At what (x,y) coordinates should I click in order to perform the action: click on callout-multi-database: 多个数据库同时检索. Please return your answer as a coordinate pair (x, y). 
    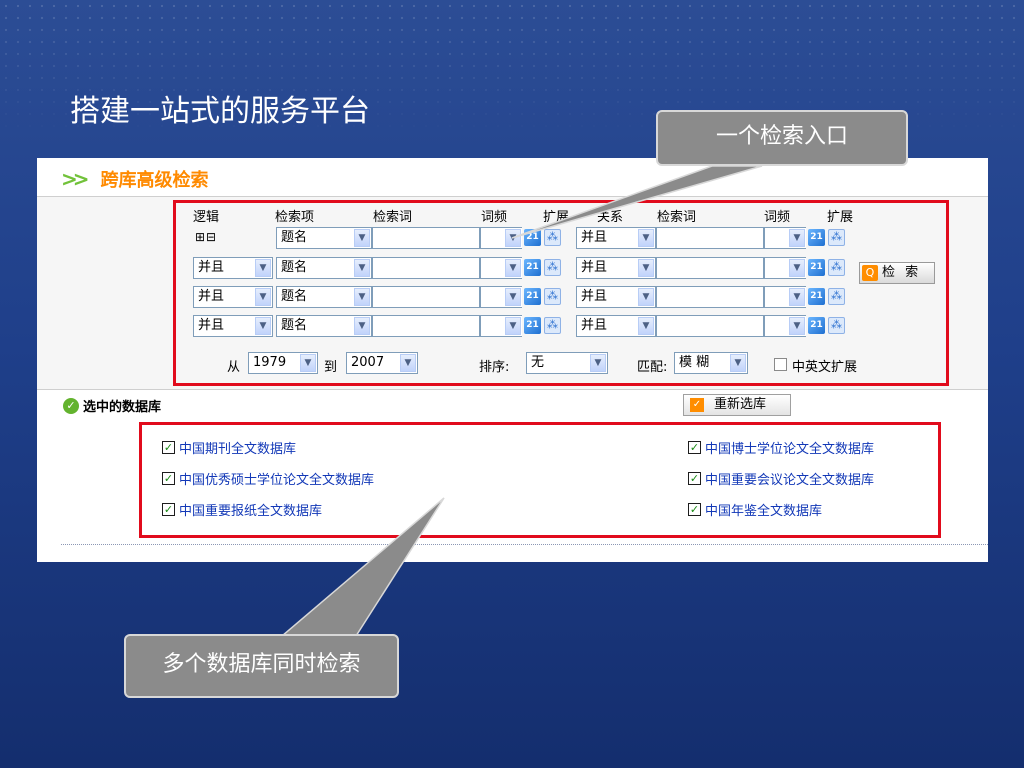
    Looking at the image, I should click on (261, 666).